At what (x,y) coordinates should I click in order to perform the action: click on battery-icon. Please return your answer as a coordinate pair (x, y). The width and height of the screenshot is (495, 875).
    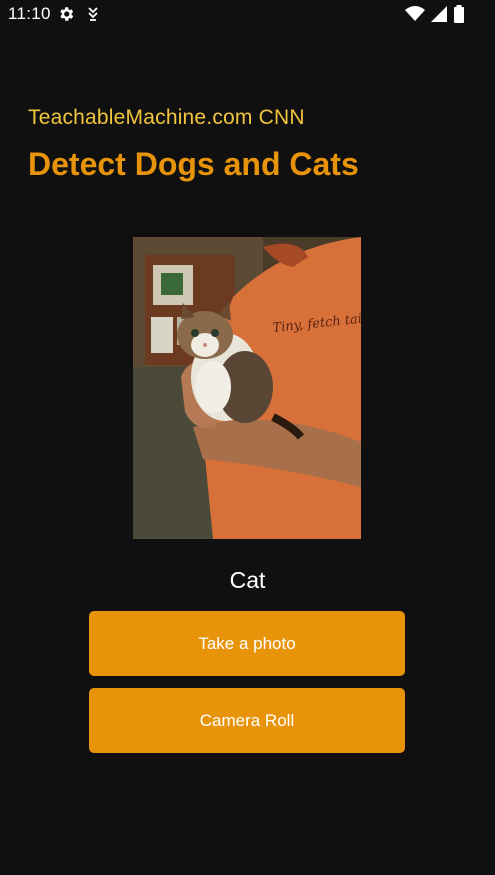
    Looking at the image, I should click on (459, 14).